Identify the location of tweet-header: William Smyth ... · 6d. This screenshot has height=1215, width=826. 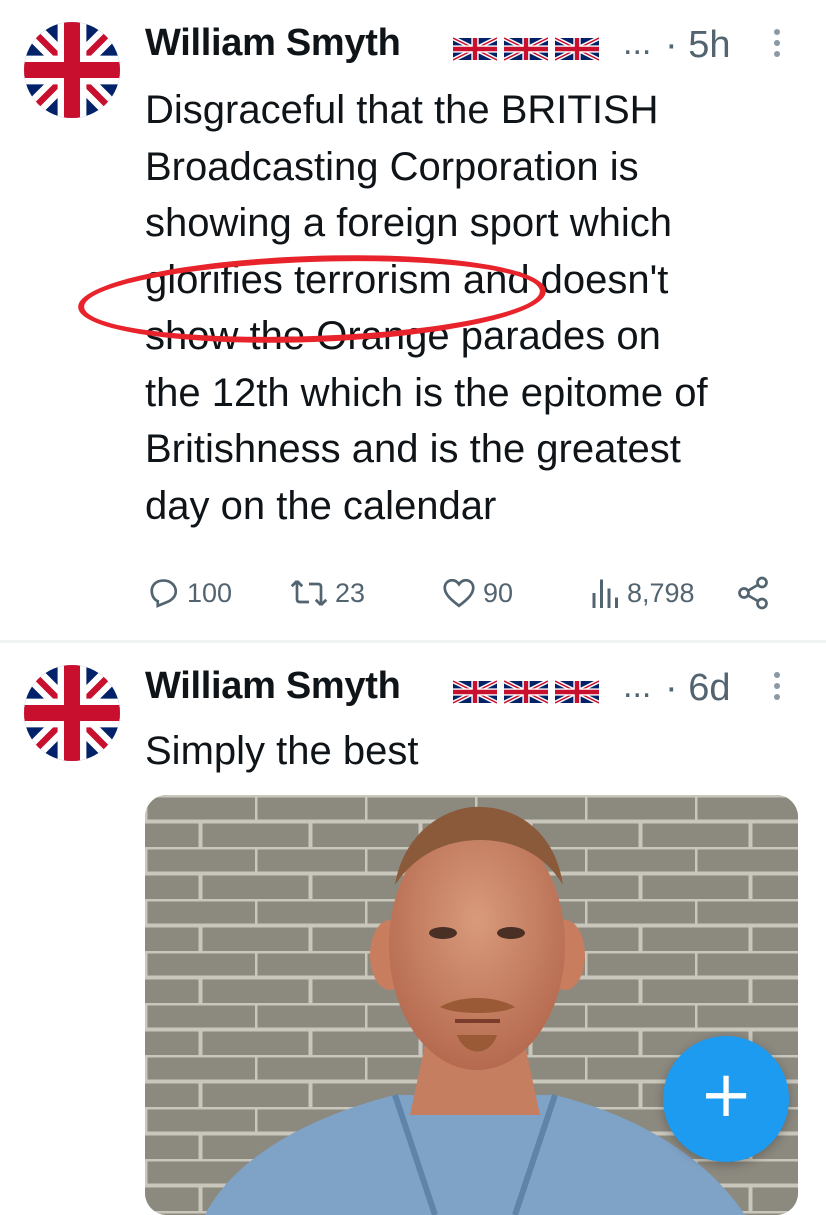
(470, 691).